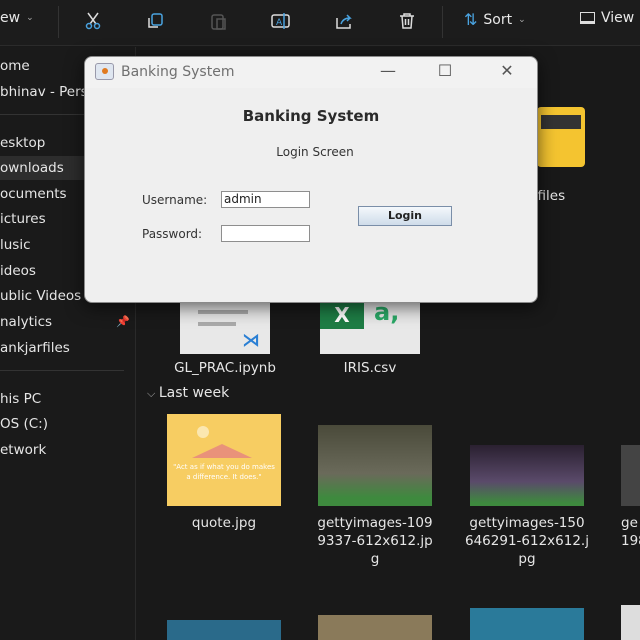 The height and width of the screenshot is (640, 640). Describe the element at coordinates (225, 328) in the screenshot. I see `notebook-file-icon: ⋊` at that location.